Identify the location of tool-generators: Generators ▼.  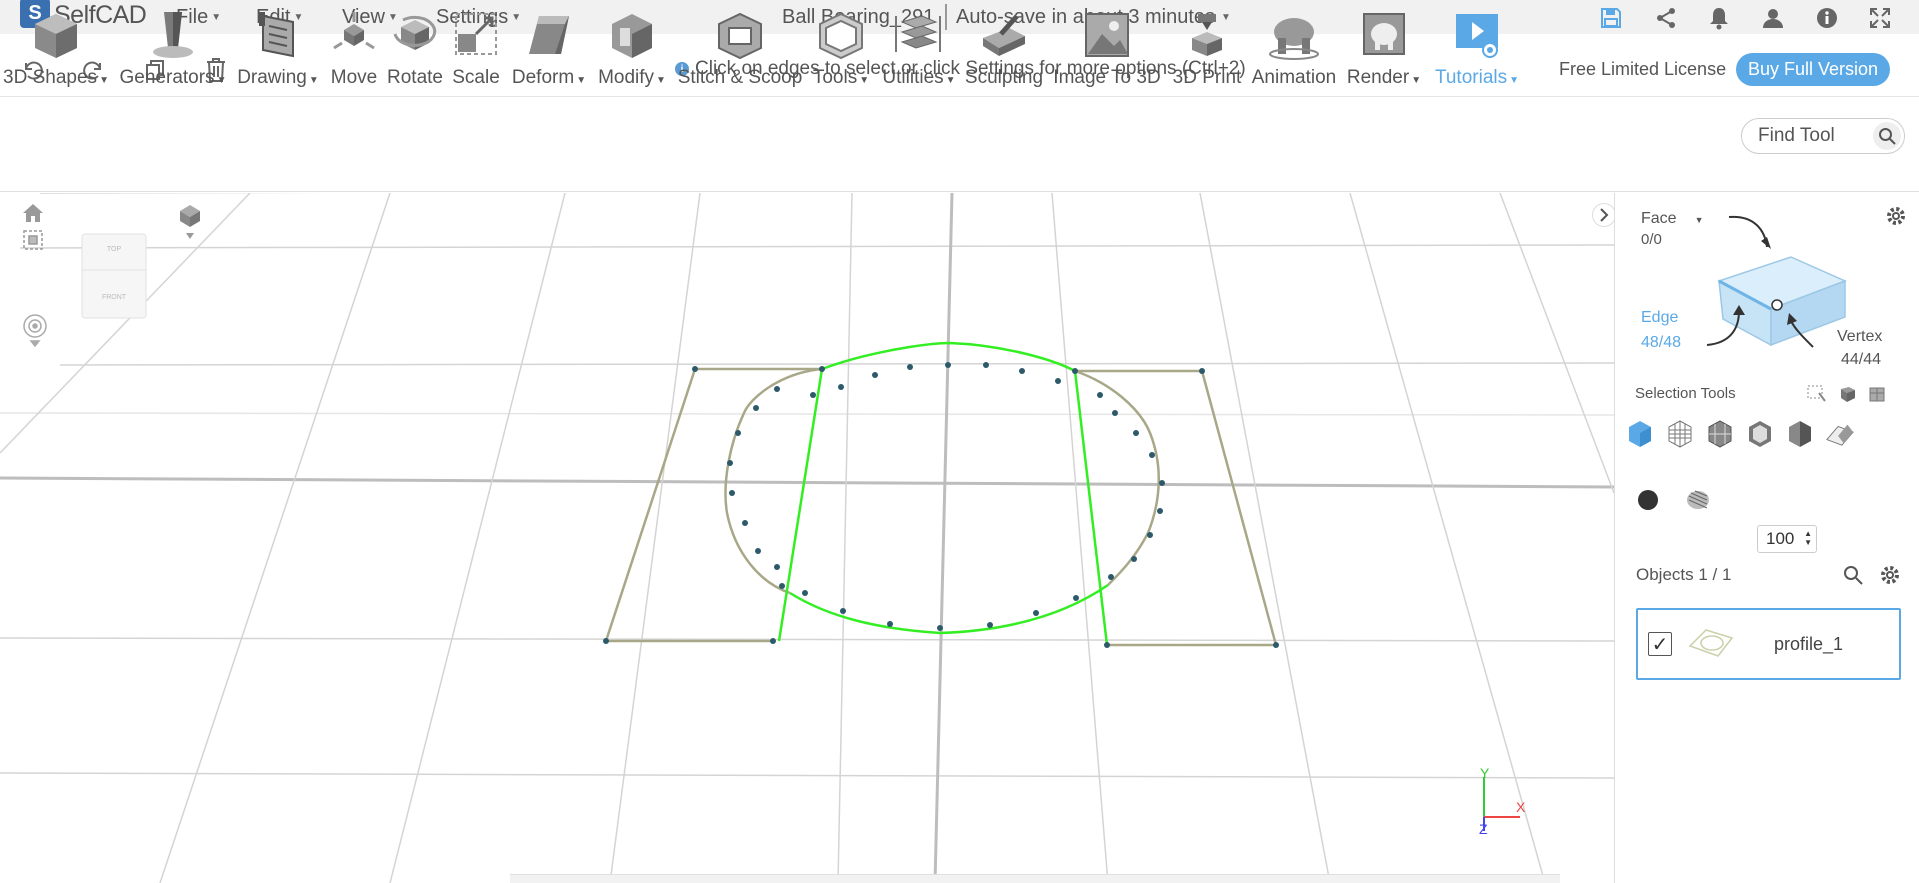
(173, 48).